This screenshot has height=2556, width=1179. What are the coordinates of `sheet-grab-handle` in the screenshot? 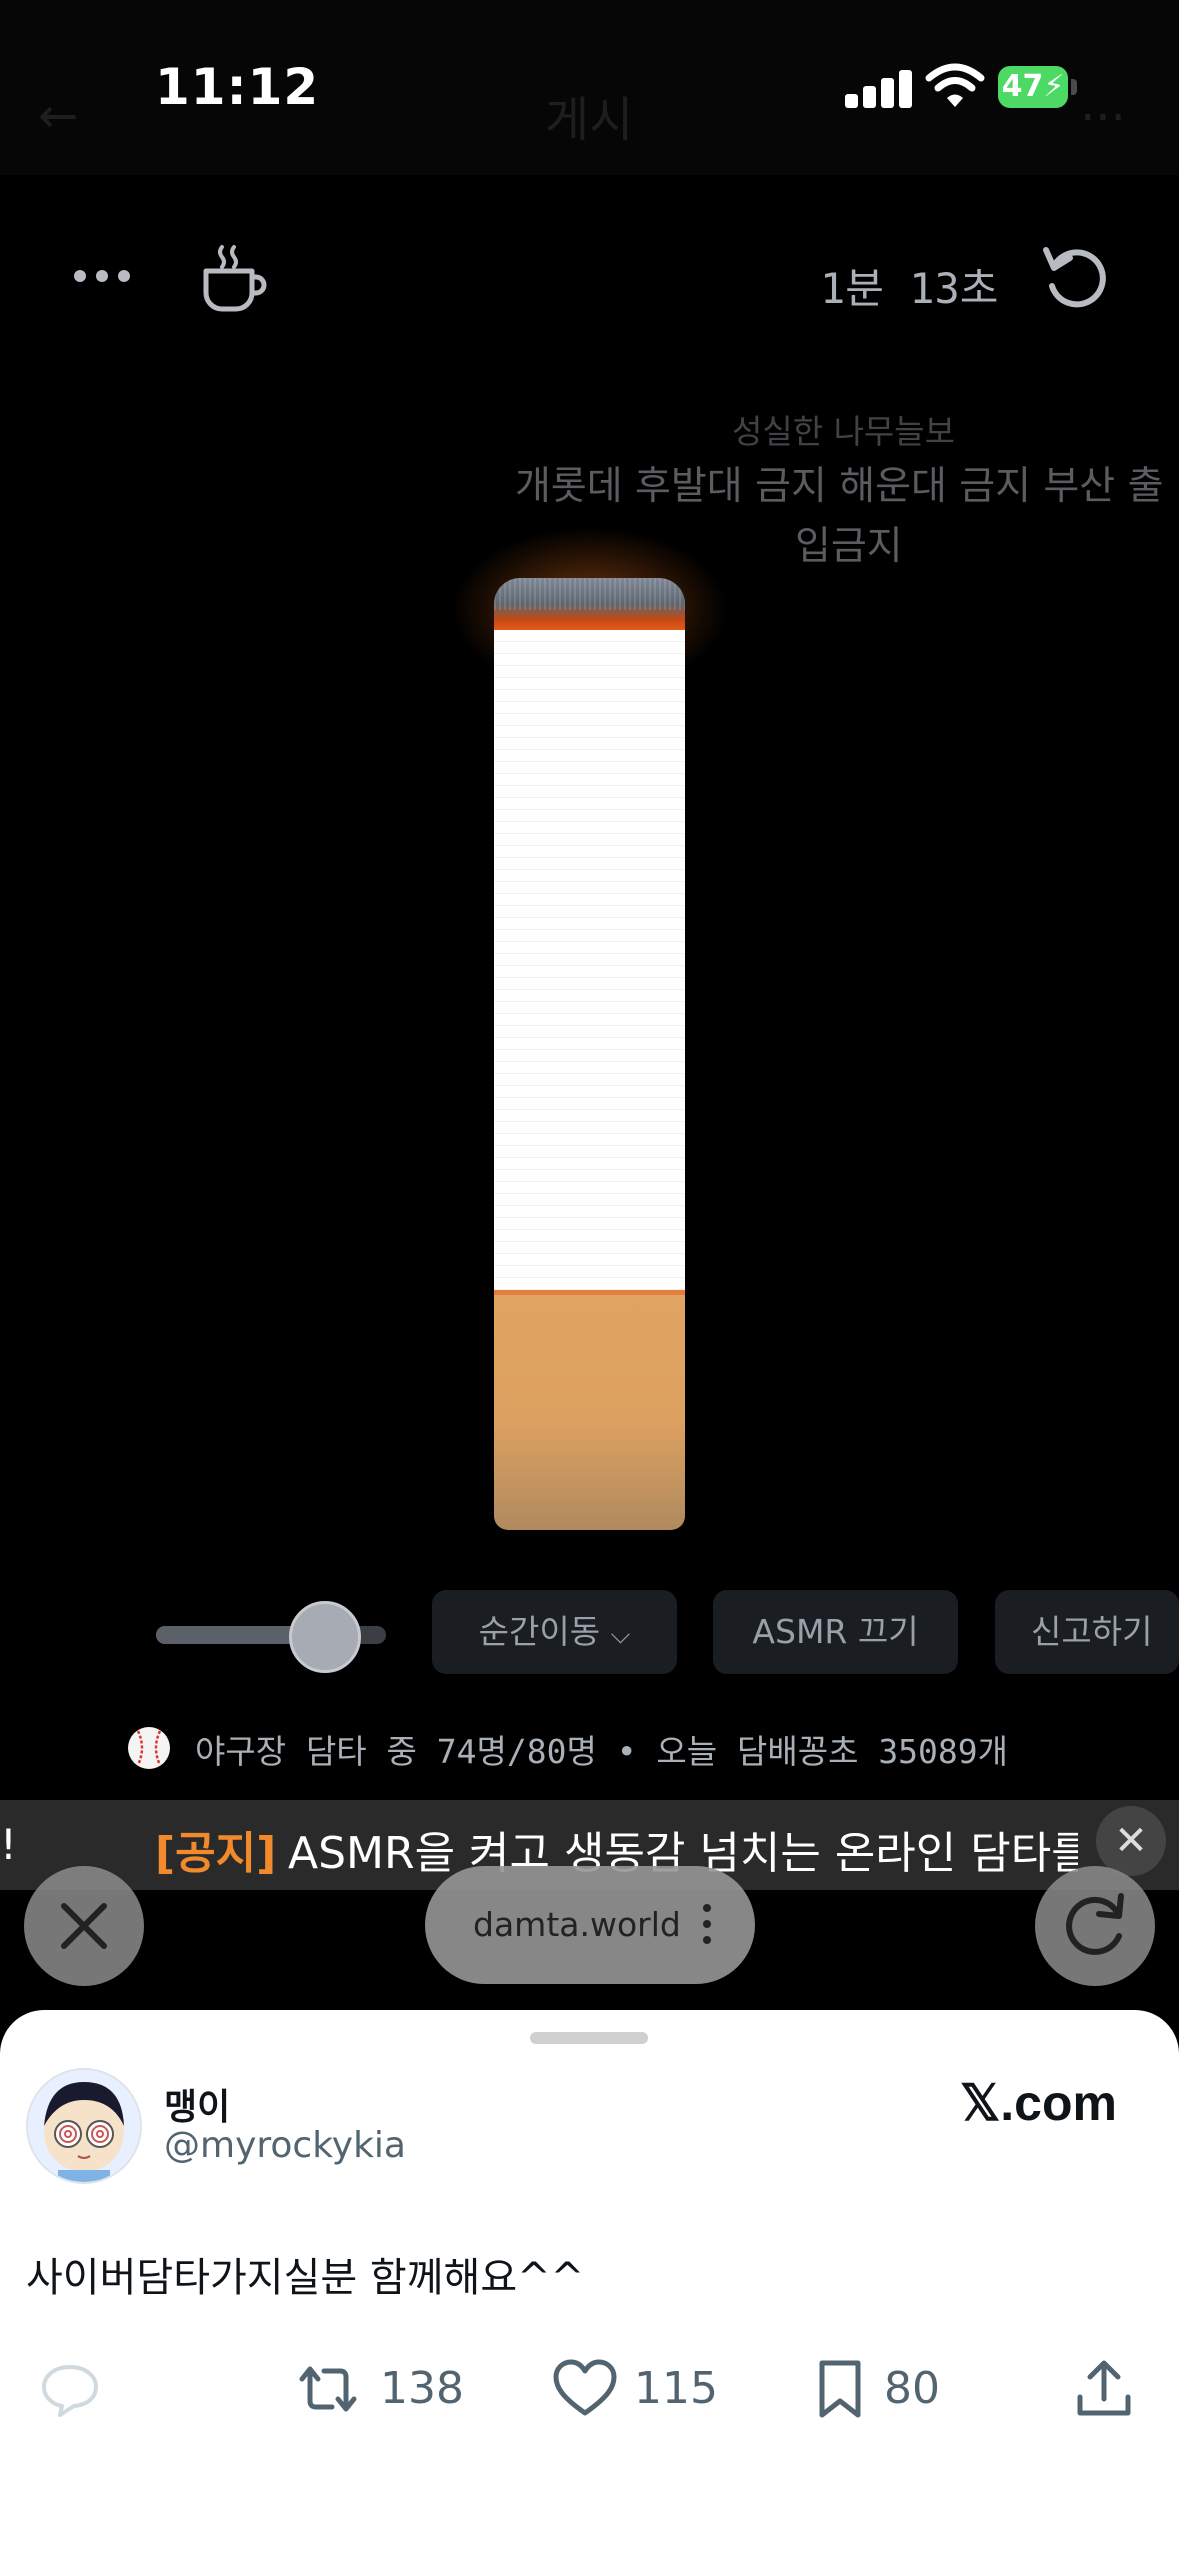 It's located at (589, 2038).